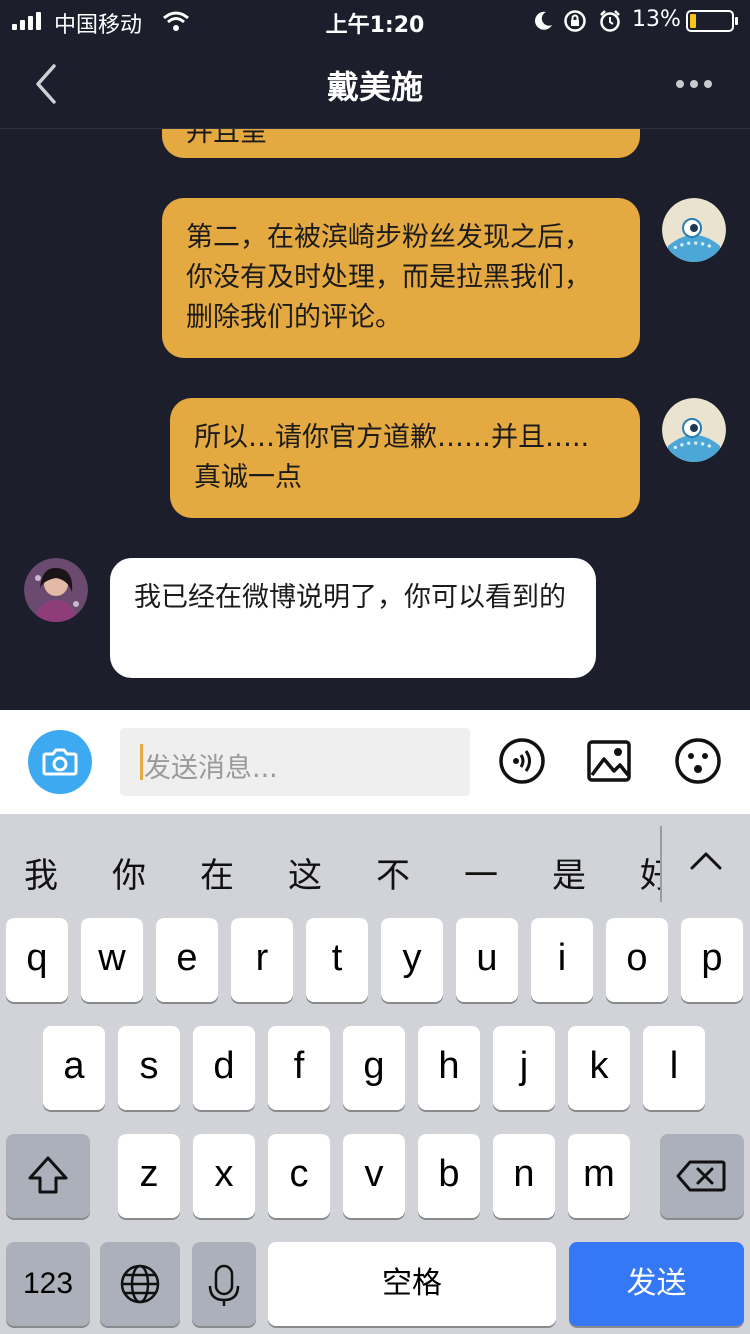  Describe the element at coordinates (481, 872) in the screenshot. I see `candidate-word: 一` at that location.